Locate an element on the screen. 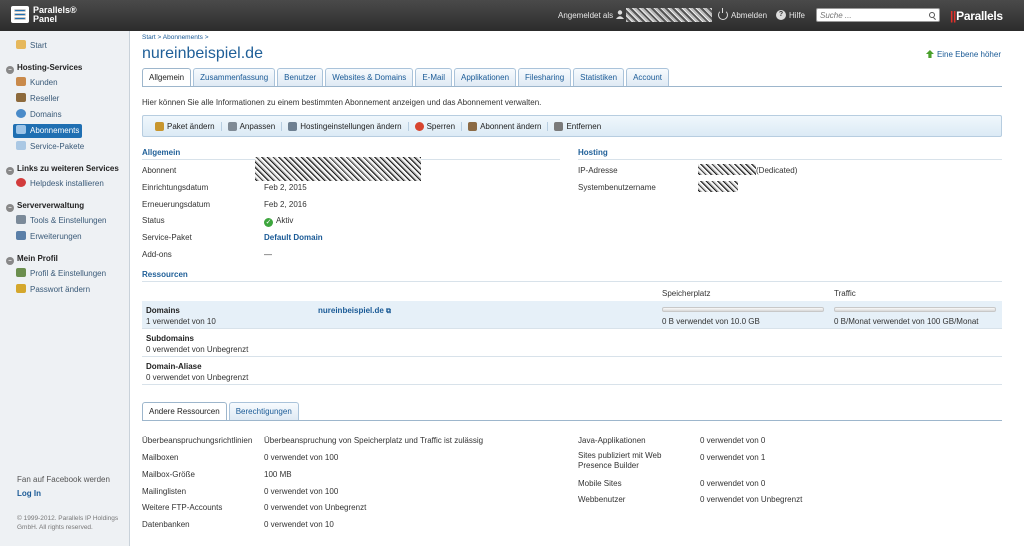 The height and width of the screenshot is (546, 1024). page-title: nureinbeispiel.de is located at coordinates (202, 53).